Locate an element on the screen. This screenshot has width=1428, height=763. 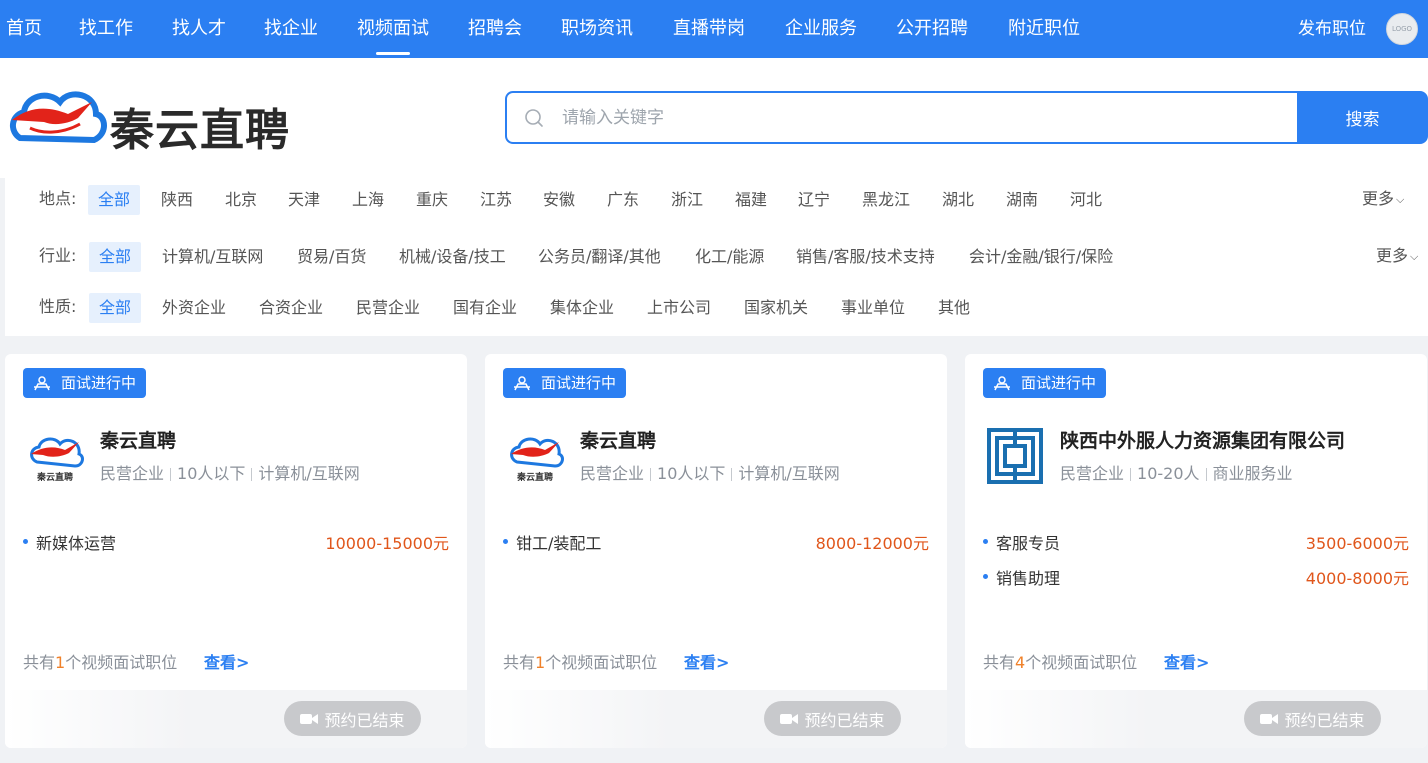
nav-item-public-recruit: 公开招聘 is located at coordinates (932, 29).